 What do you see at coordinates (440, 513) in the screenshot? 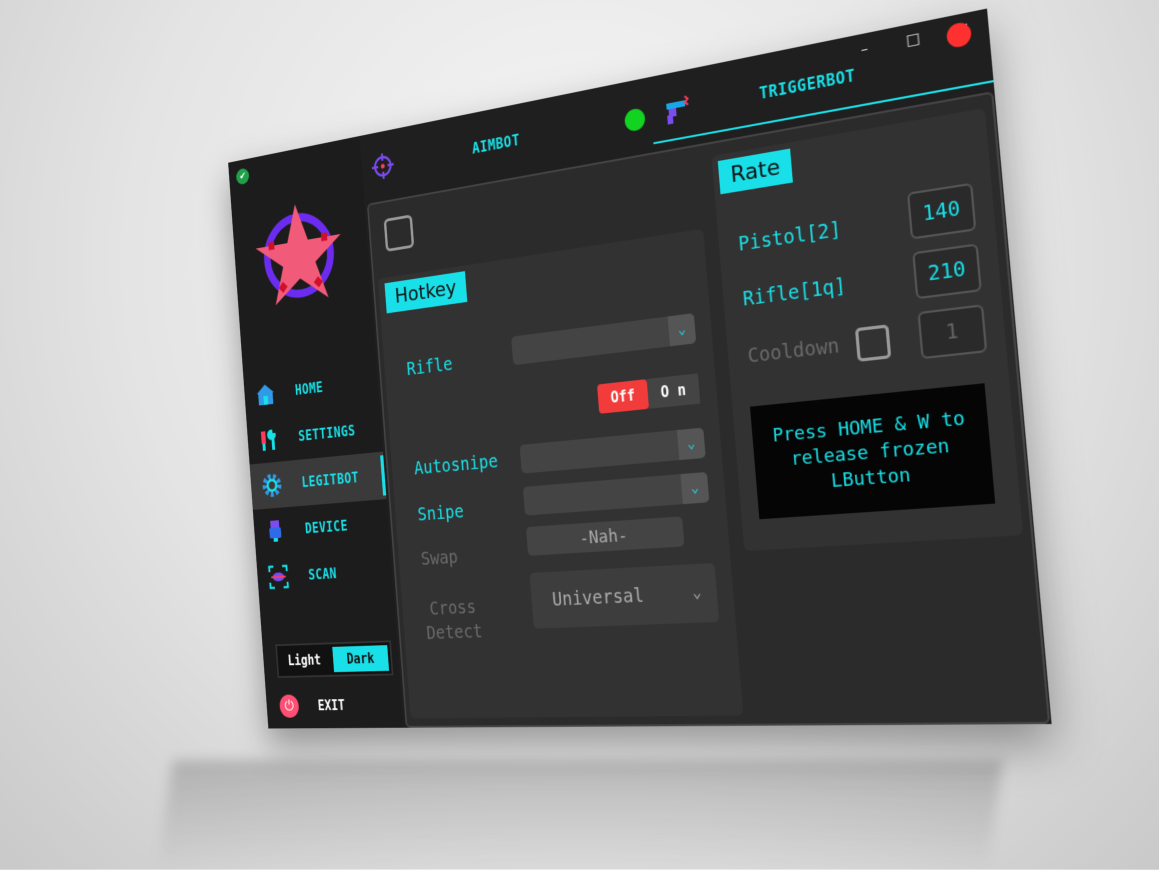
I see `snipe-label: Snipe` at bounding box center [440, 513].